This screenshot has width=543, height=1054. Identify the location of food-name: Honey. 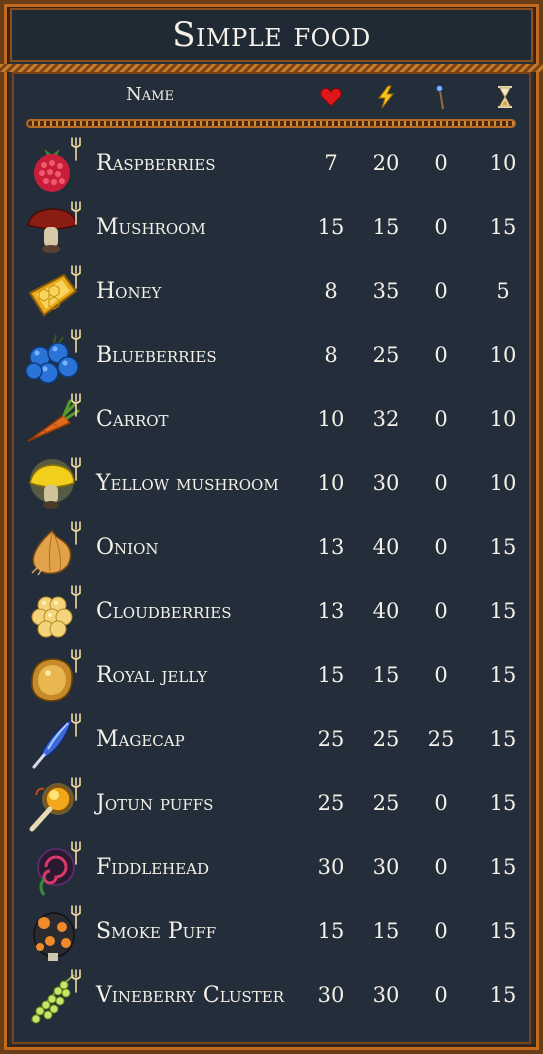
(129, 291).